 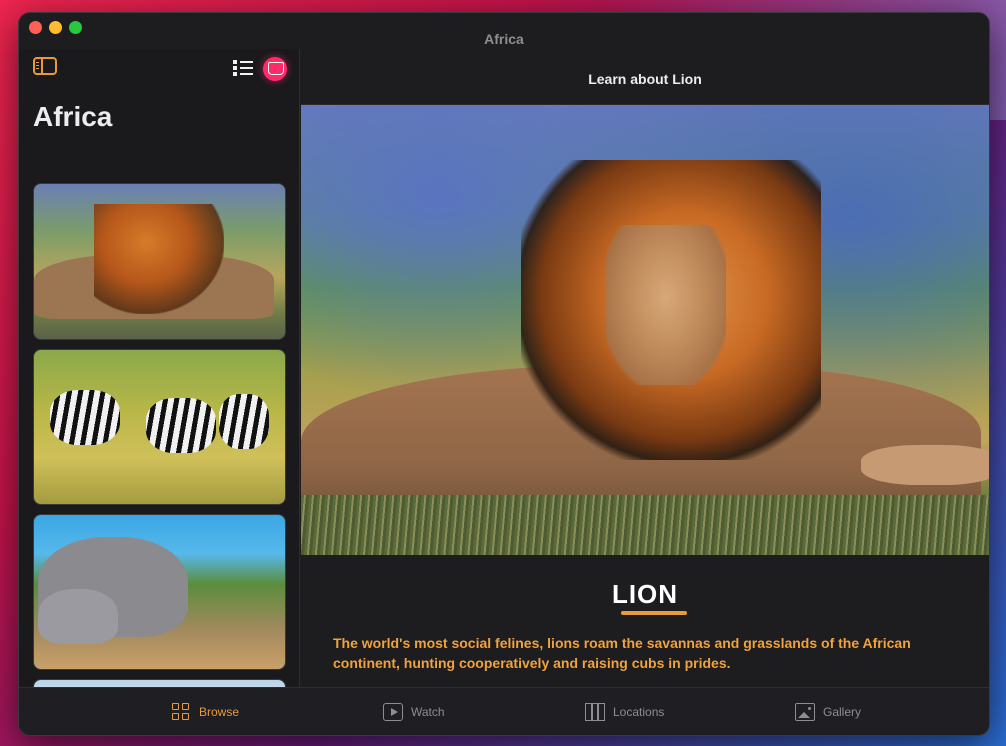 What do you see at coordinates (181, 712) in the screenshot?
I see `grid-icon` at bounding box center [181, 712].